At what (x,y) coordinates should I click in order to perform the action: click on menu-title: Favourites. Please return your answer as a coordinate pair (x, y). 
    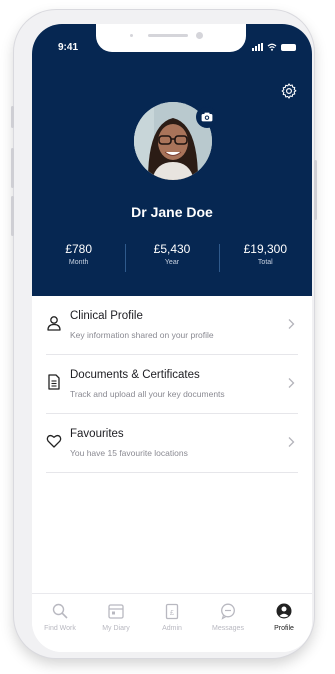
    Looking at the image, I should click on (97, 434).